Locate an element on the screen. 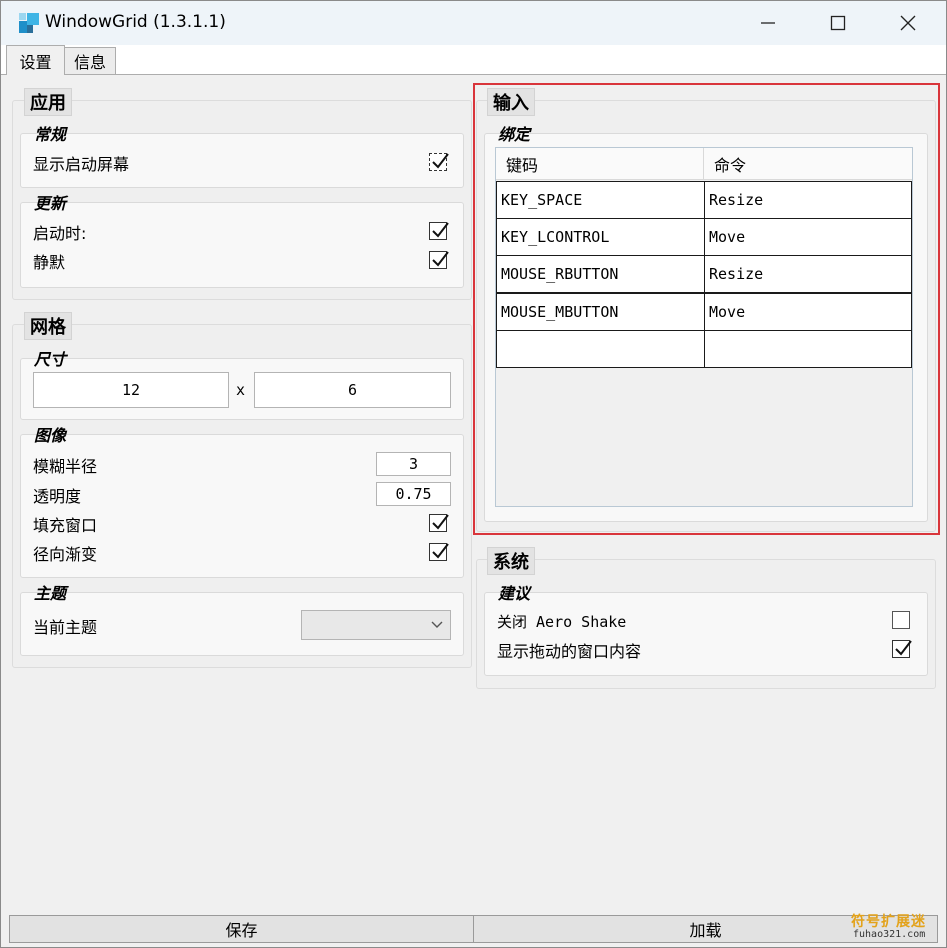  advice-group-label: 建议 is located at coordinates (514, 593).